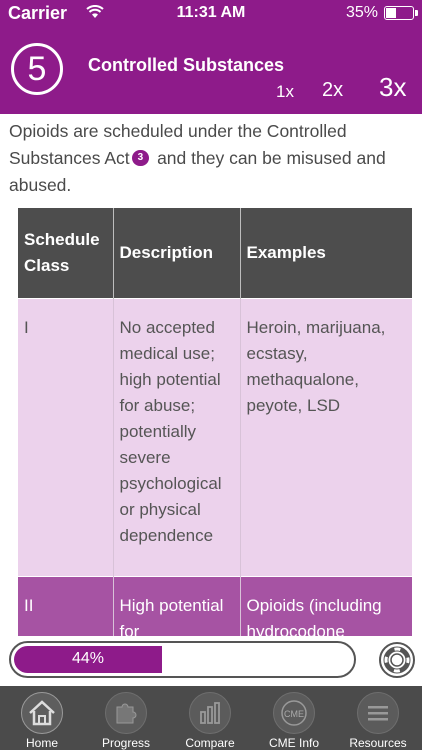 The width and height of the screenshot is (422, 750). I want to click on cell-examples: Opioids (including hydrocodone, so click(326, 605).